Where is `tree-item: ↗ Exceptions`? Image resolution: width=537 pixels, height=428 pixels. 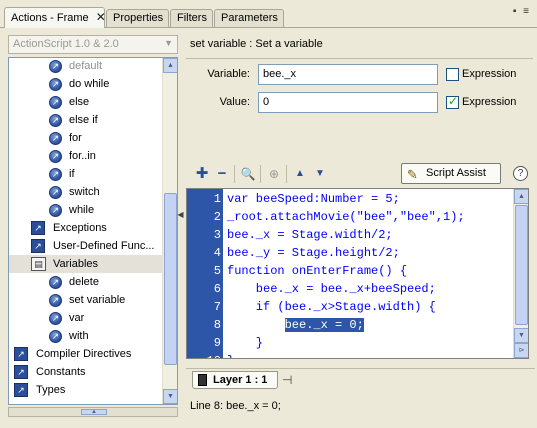
tree-item: ↗ Exceptions is located at coordinates (85, 228).